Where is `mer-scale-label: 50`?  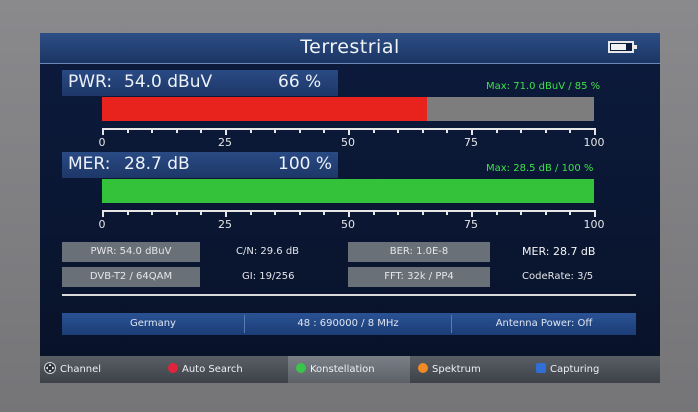
mer-scale-label: 50 is located at coordinates (348, 224).